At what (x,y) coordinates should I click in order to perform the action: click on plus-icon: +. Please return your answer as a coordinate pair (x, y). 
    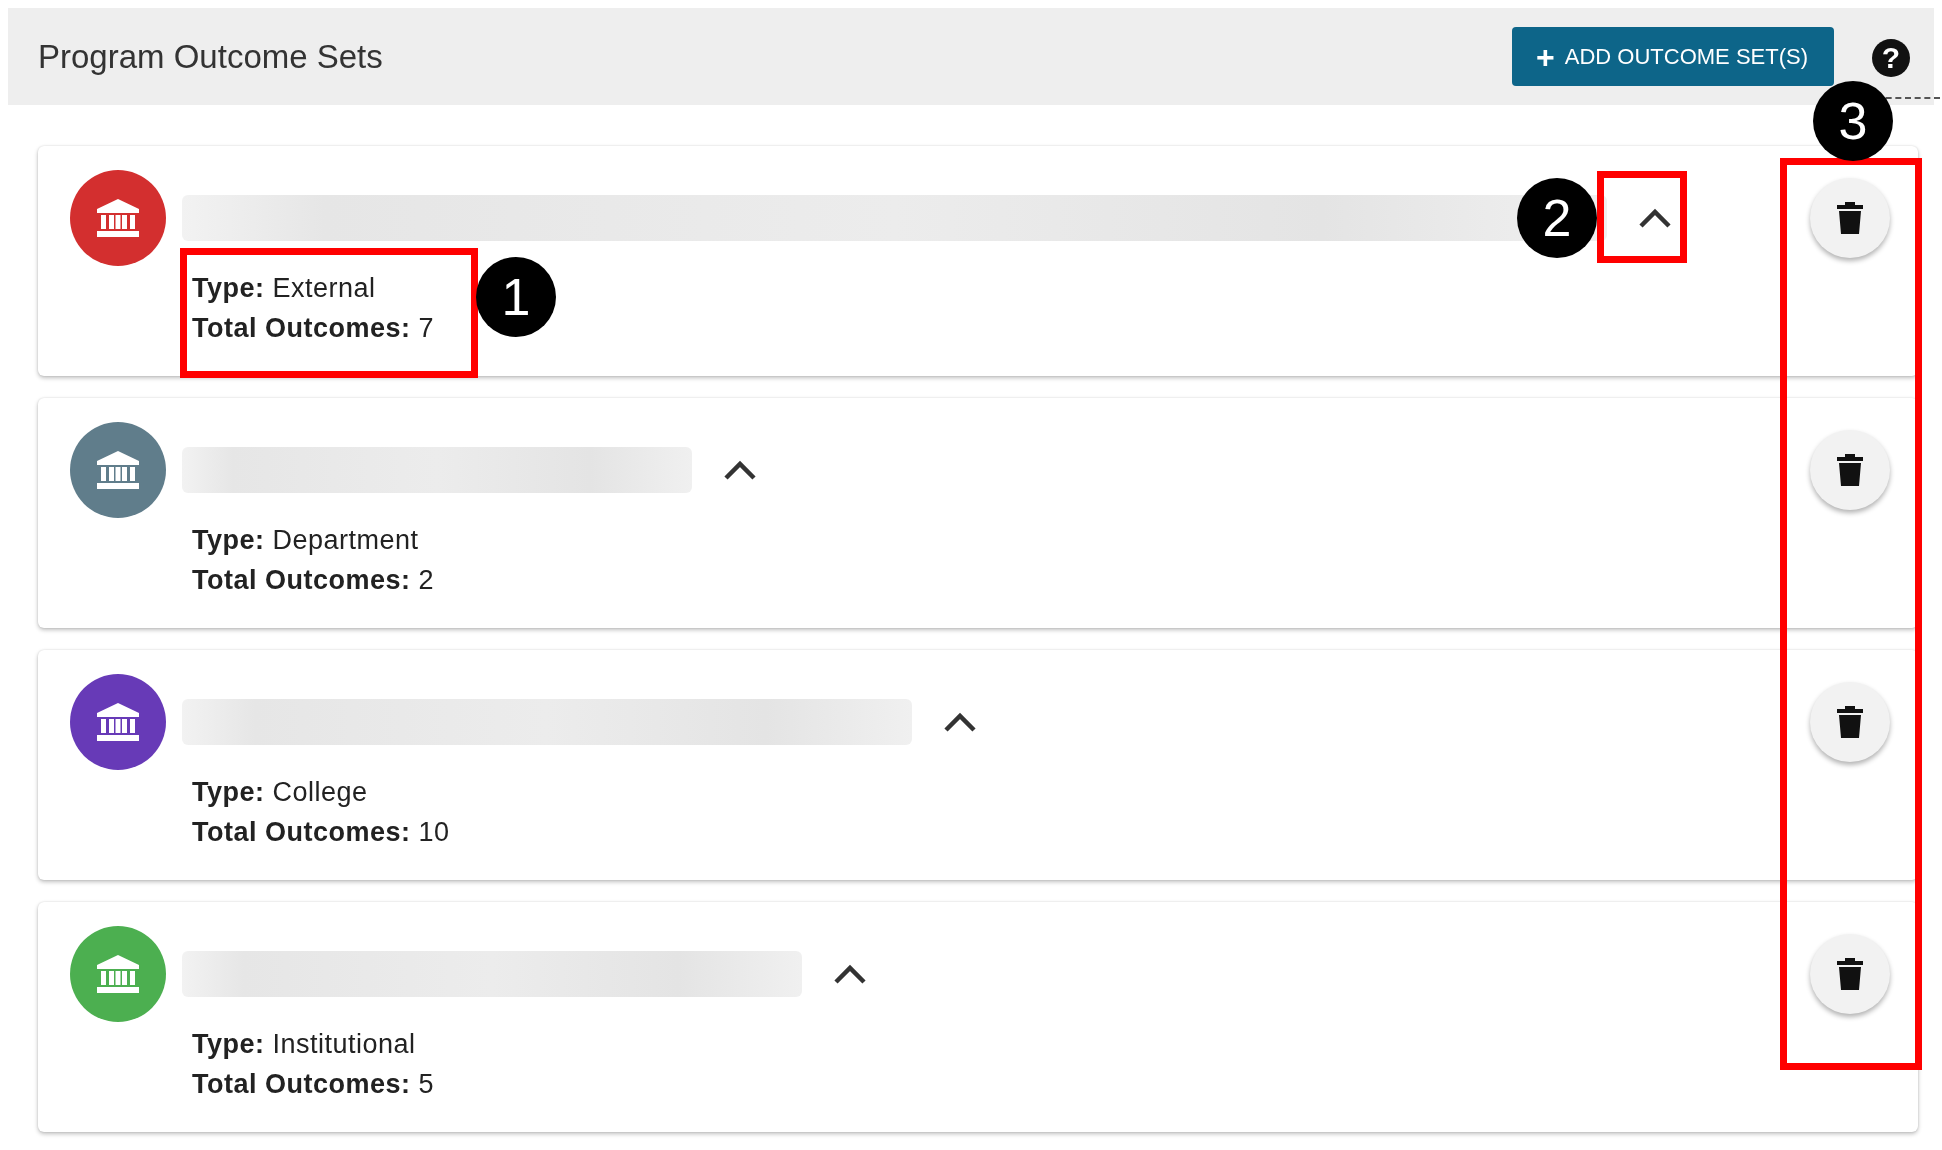
    Looking at the image, I should click on (1545, 56).